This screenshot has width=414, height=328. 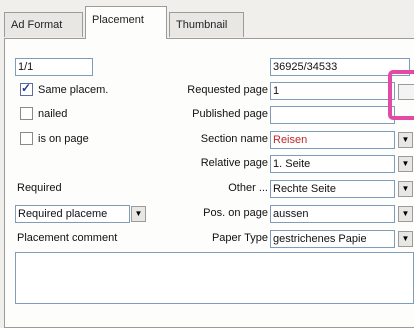 I want to click on is-on-page-label: is on page, so click(x=63, y=139).